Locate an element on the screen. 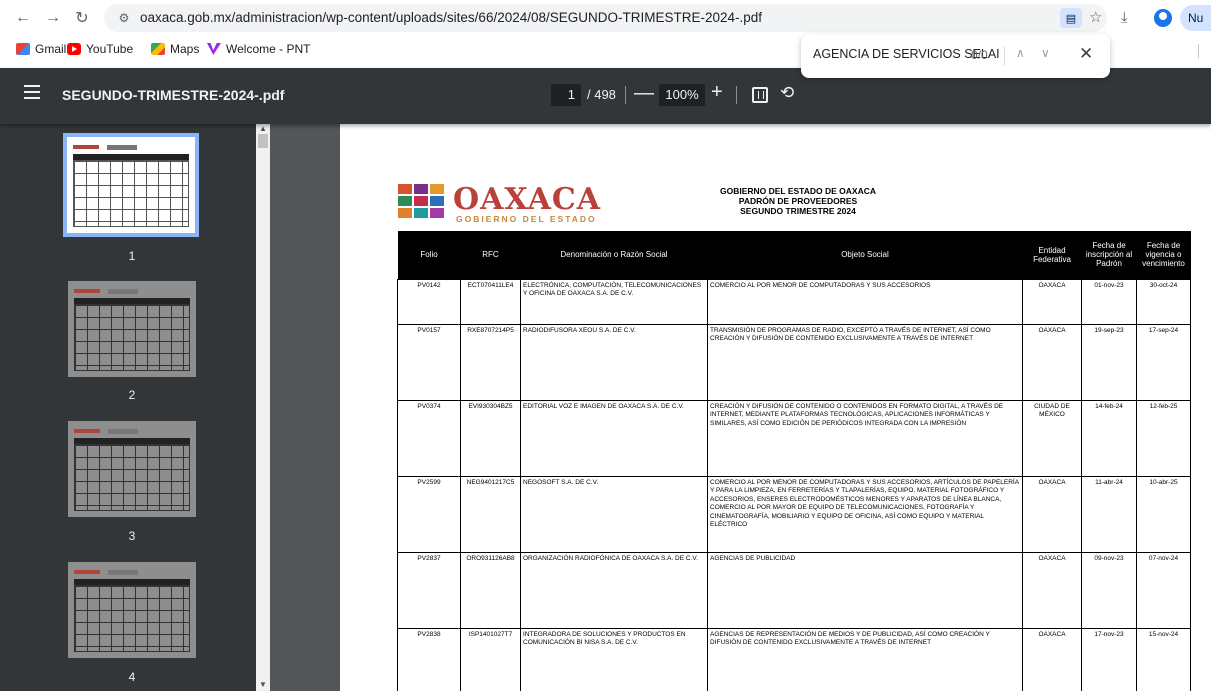  scroll-down-arrow-icon: ▼ is located at coordinates (263, 684).